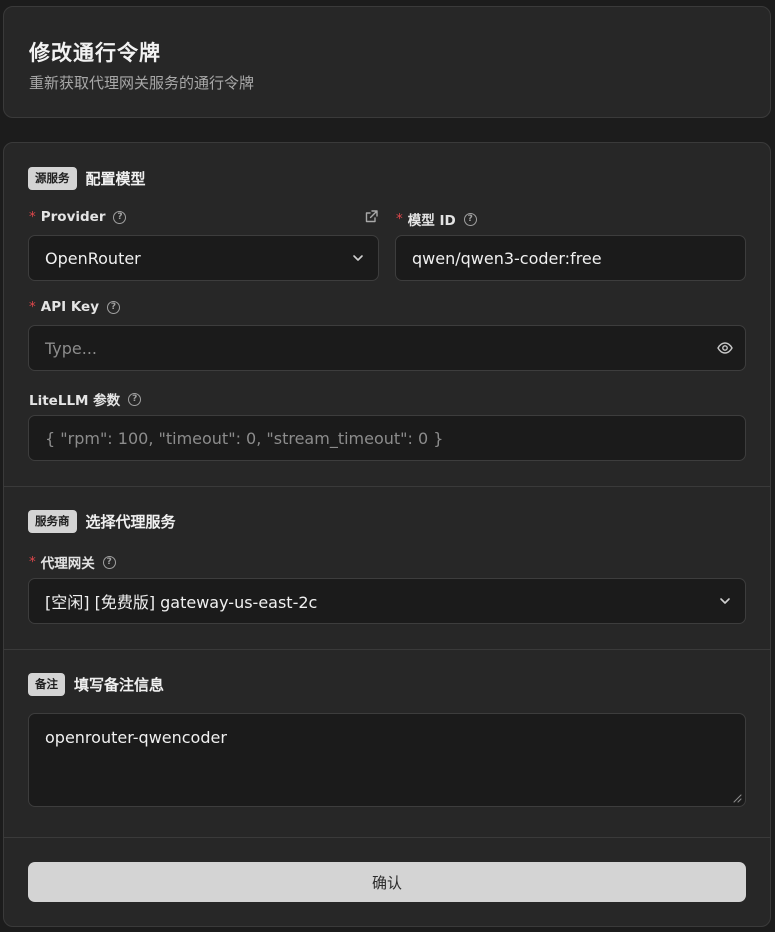  What do you see at coordinates (115, 179) in the screenshot?
I see `source-section-title: 配置模型` at bounding box center [115, 179].